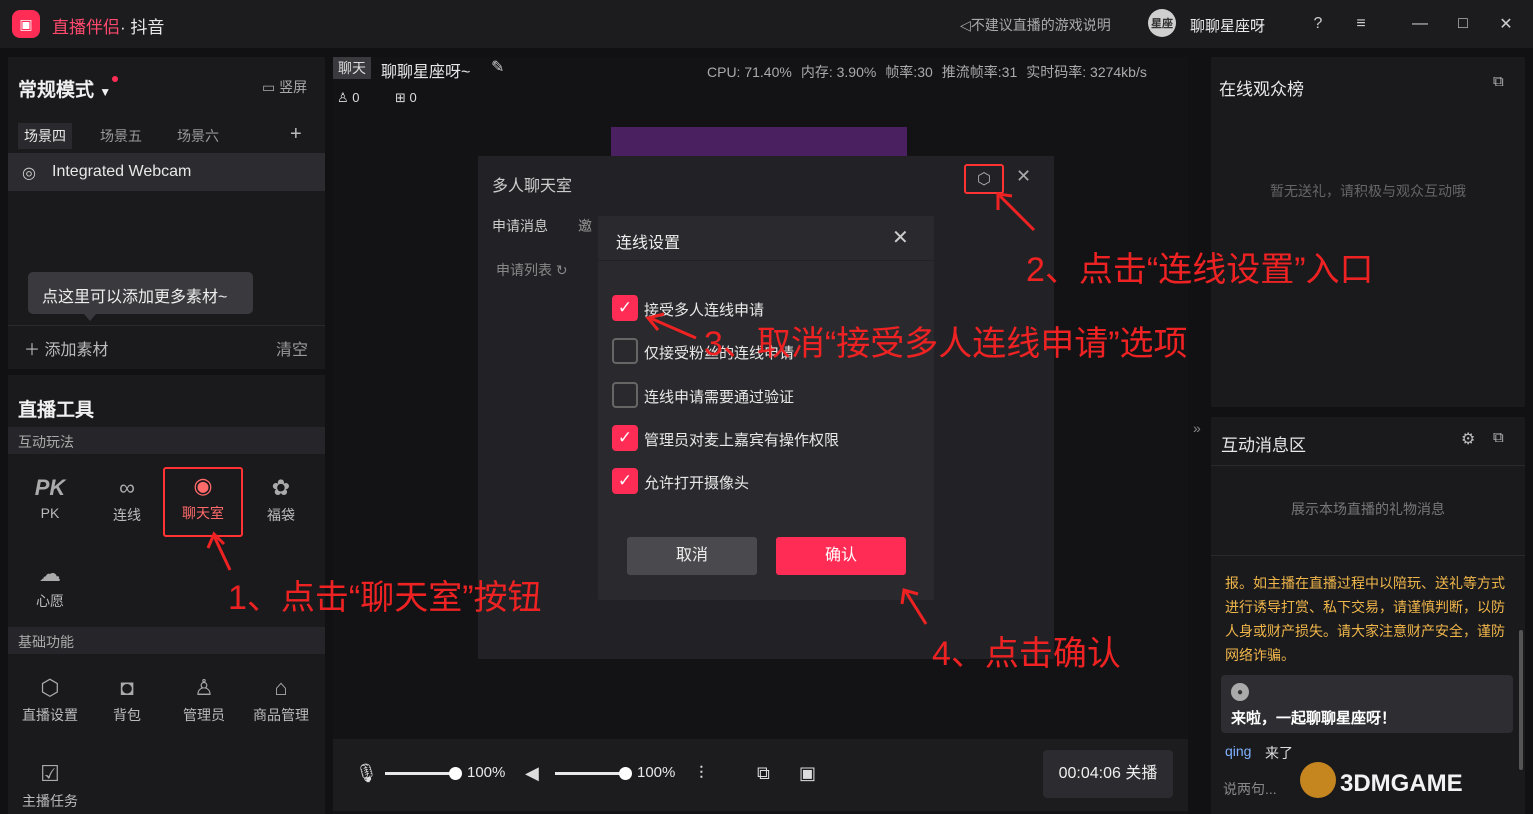  What do you see at coordinates (1279, 753) in the screenshot?
I see `join-action-text: 来了` at bounding box center [1279, 753].